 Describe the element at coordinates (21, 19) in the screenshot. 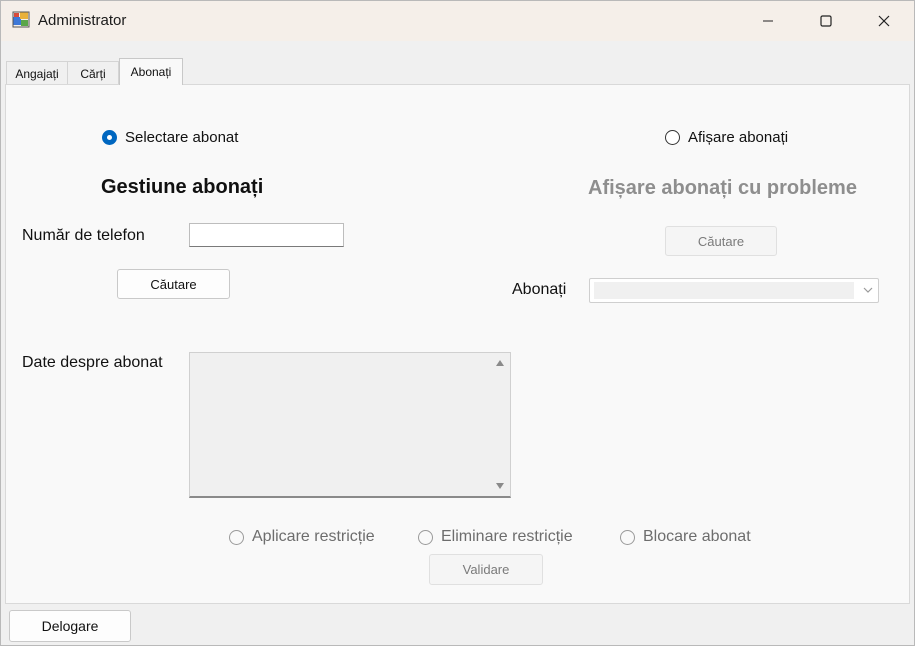

I see `app-icon` at that location.